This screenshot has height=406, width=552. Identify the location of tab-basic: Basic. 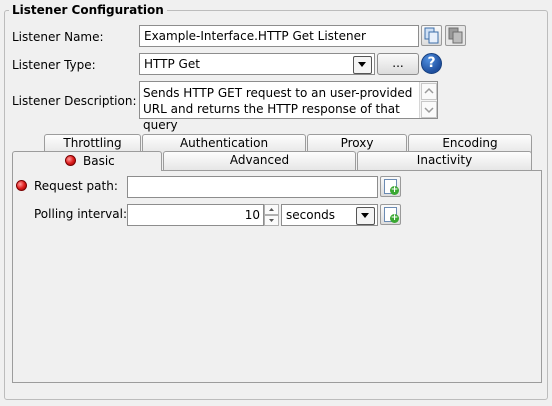
(87, 161).